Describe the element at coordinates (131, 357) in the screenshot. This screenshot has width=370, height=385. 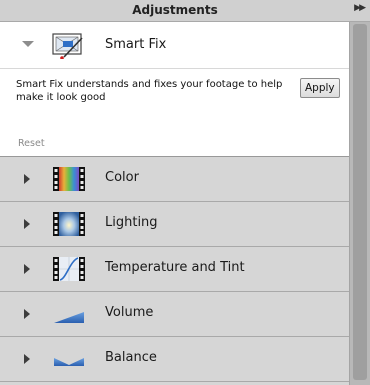
I see `section-label: Balance` at that location.